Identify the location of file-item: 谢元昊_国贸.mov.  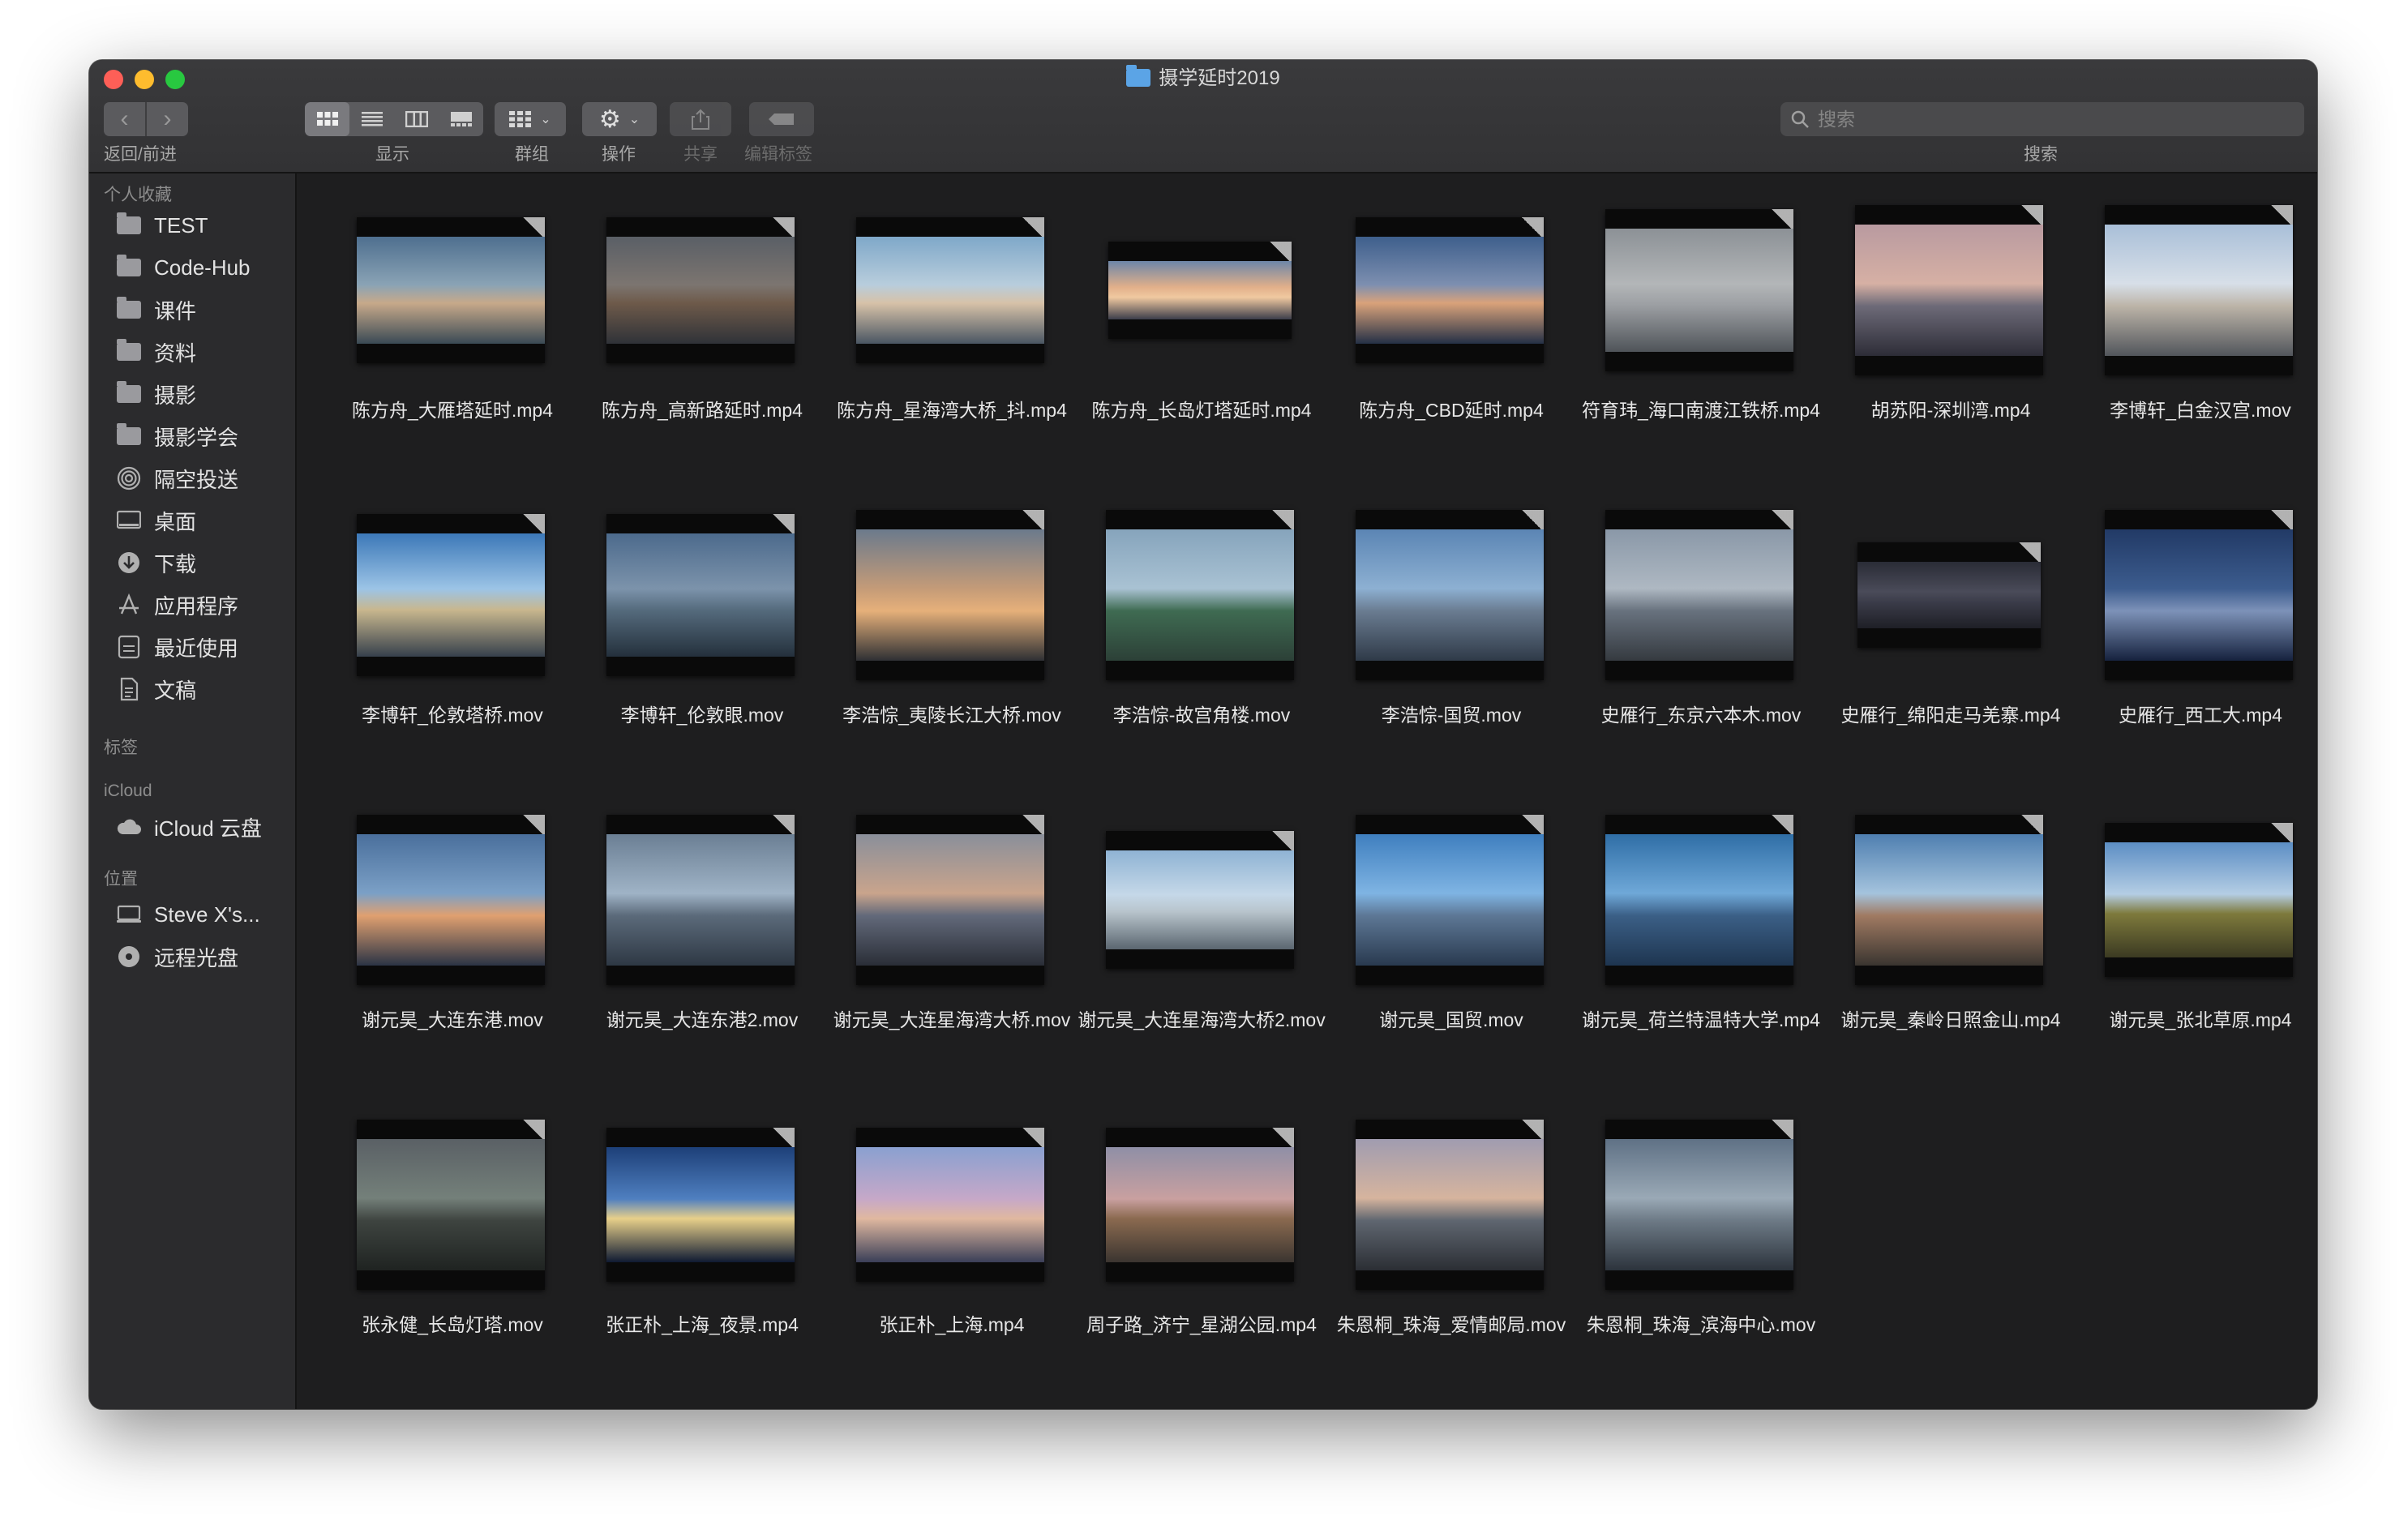
(1435, 954).